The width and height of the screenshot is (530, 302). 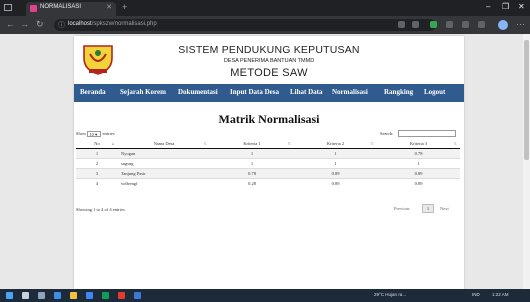 I want to click on back-icon: ←, so click(x=10, y=24).